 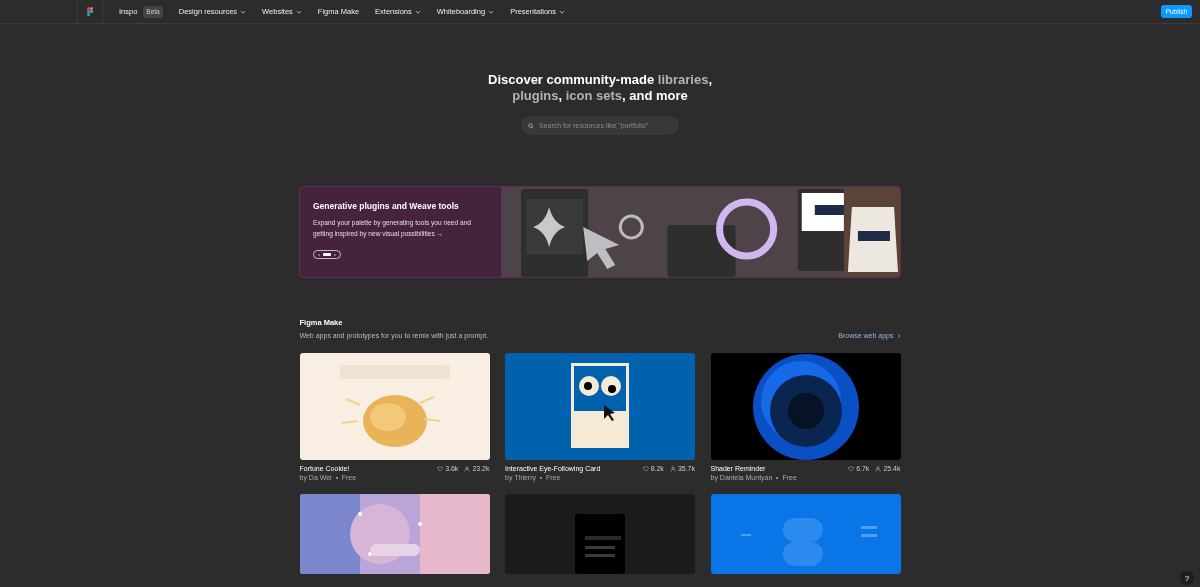 What do you see at coordinates (1187, 578) in the screenshot?
I see `help-button: ?` at bounding box center [1187, 578].